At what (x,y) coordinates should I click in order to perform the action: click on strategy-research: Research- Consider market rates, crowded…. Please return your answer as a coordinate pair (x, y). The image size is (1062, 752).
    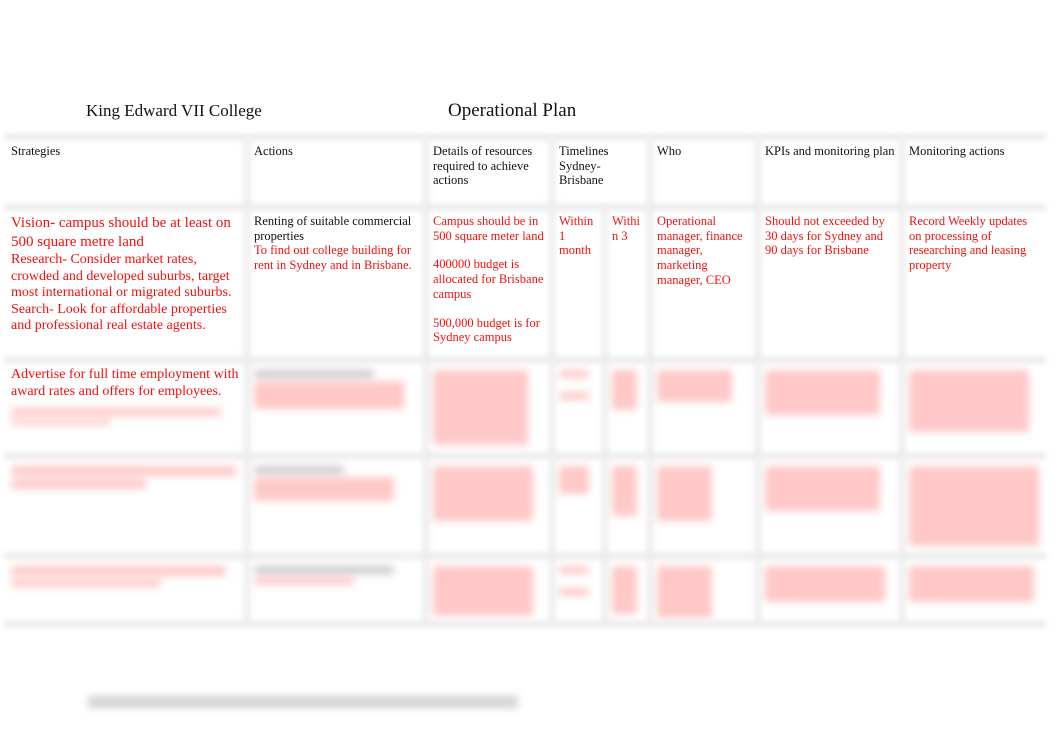
    Looking at the image, I should click on (121, 276).